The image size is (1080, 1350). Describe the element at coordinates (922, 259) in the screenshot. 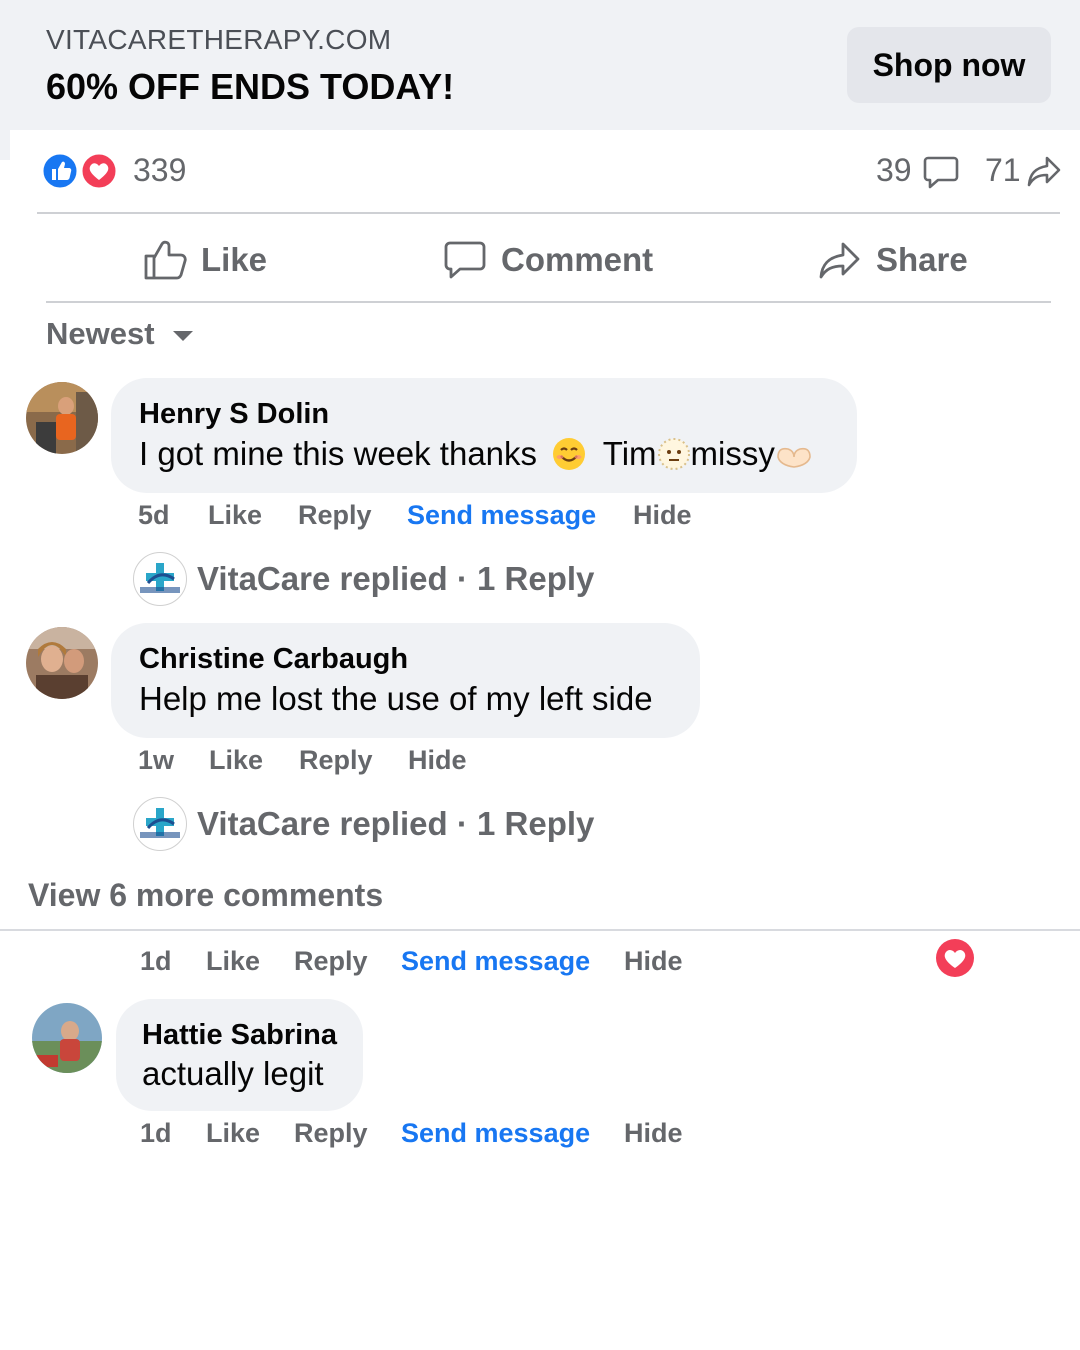

I see `share-label: Share` at that location.